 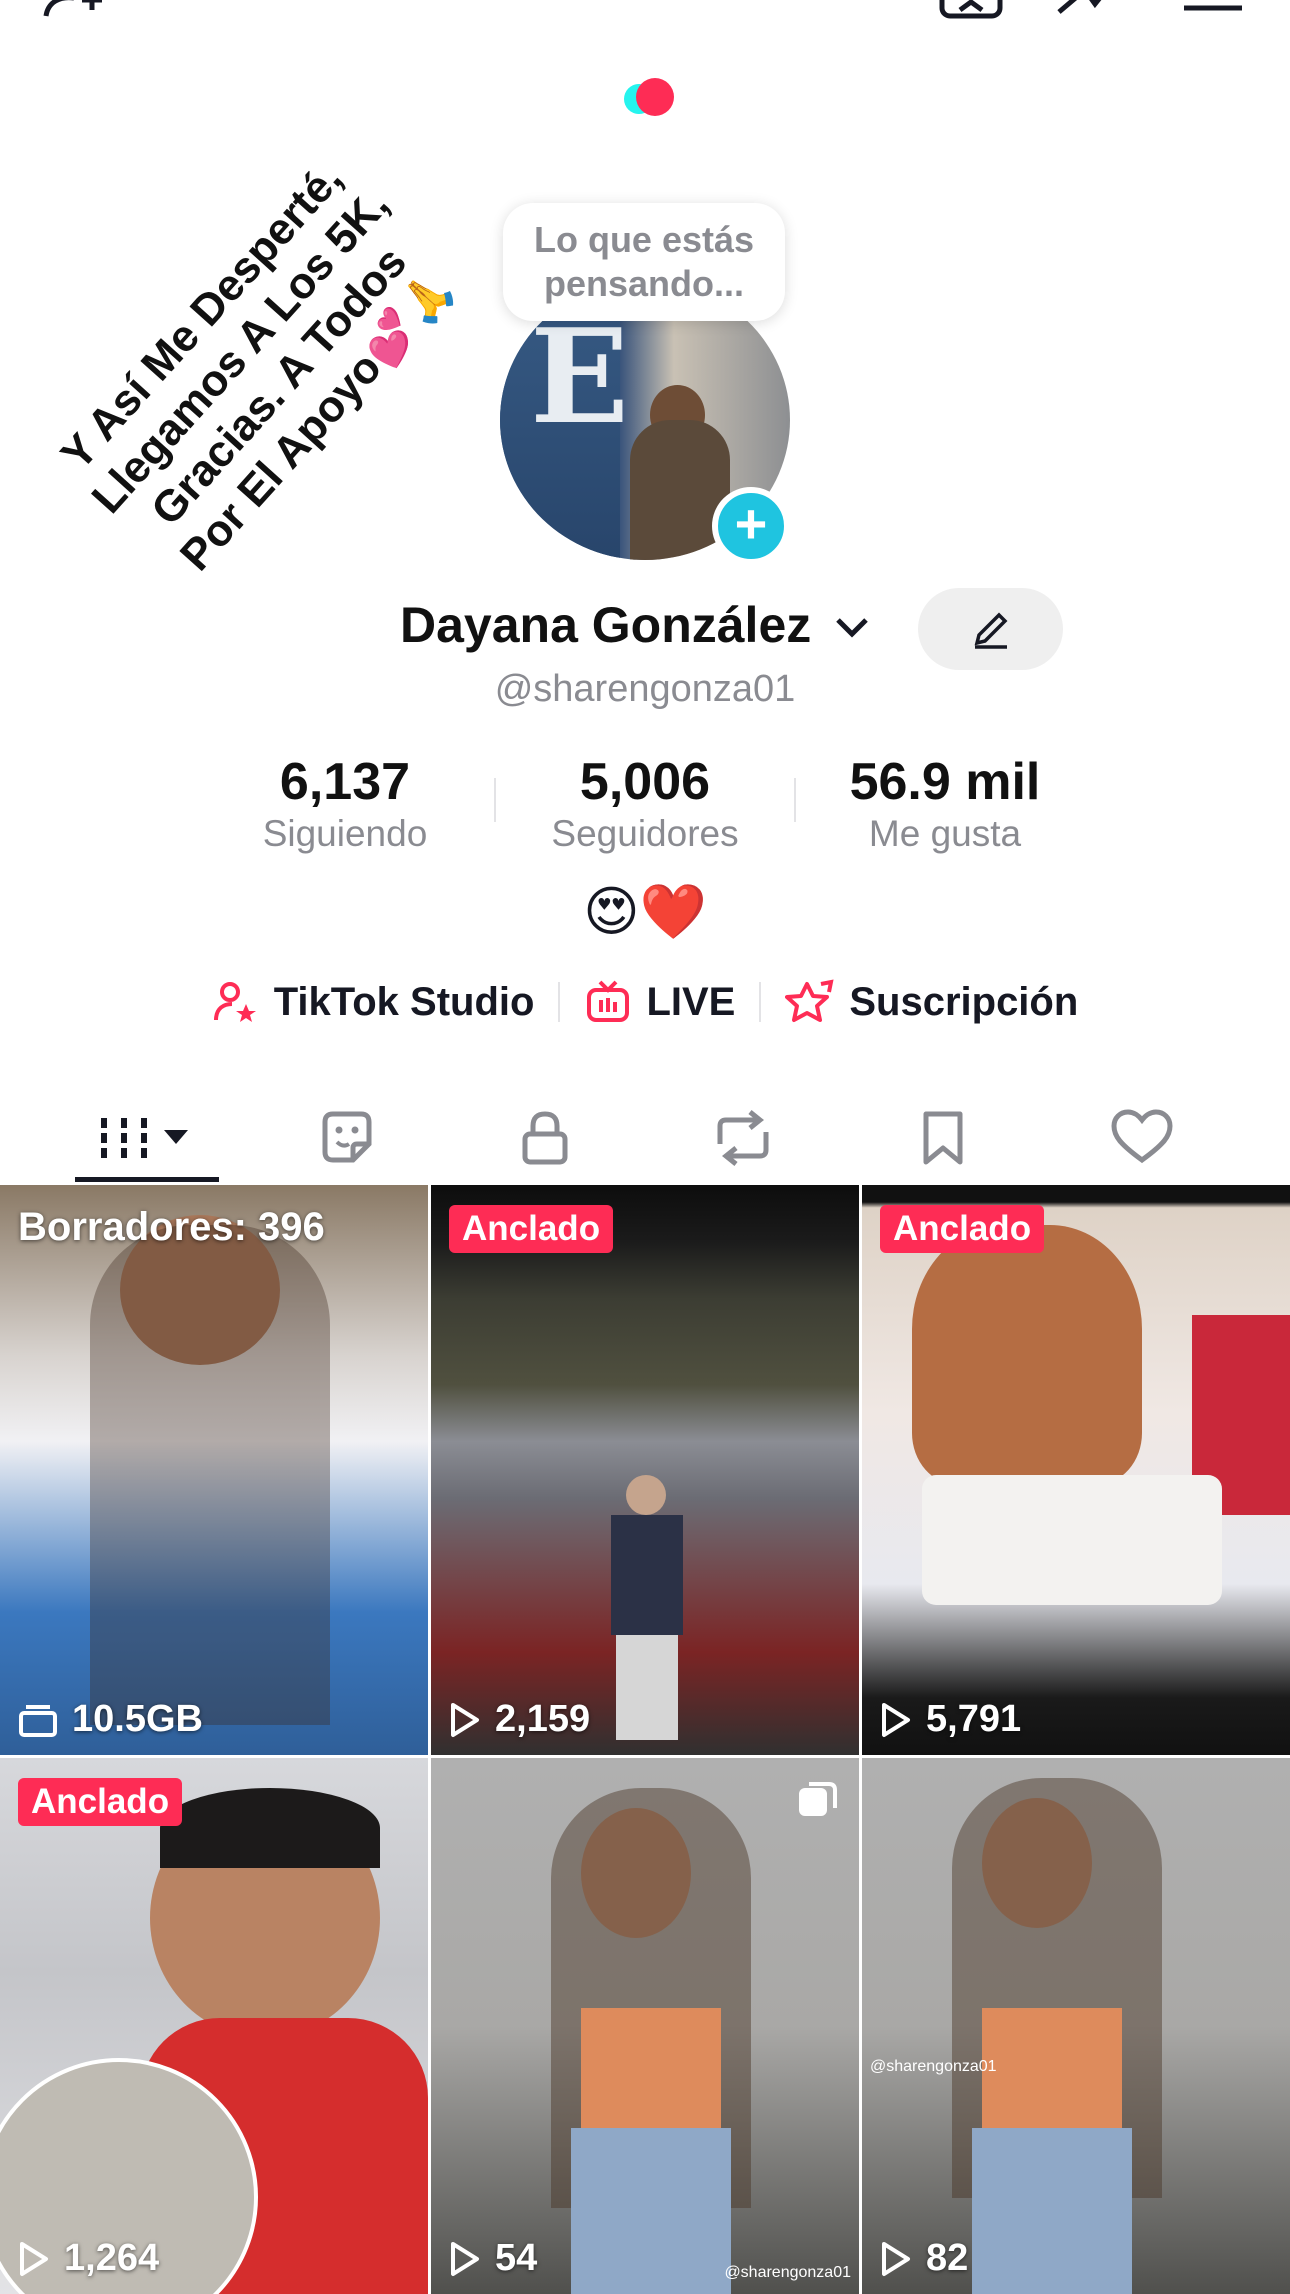 What do you see at coordinates (80, 10) in the screenshot?
I see `add-friend-icon` at bounding box center [80, 10].